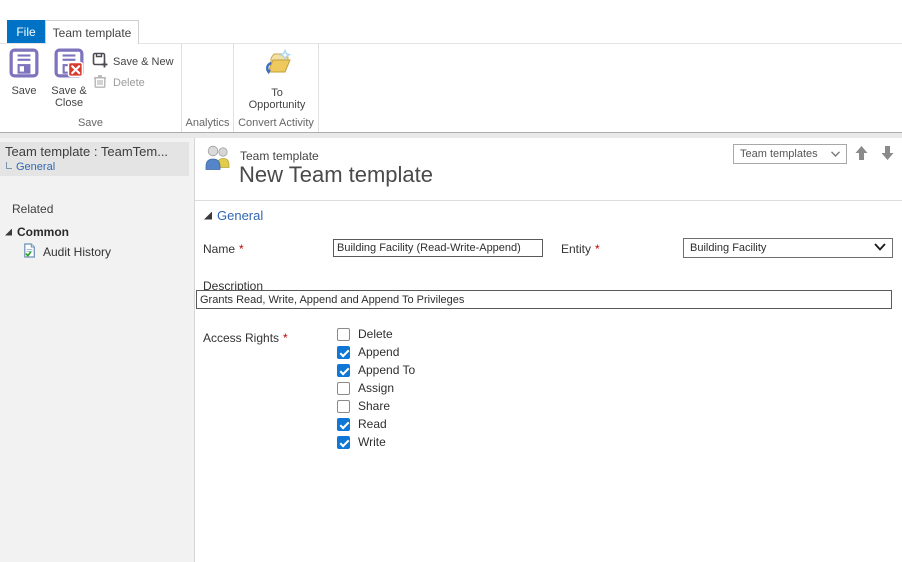 Image resolution: width=902 pixels, height=562 pixels. I want to click on checkbox-read, so click(343, 424).